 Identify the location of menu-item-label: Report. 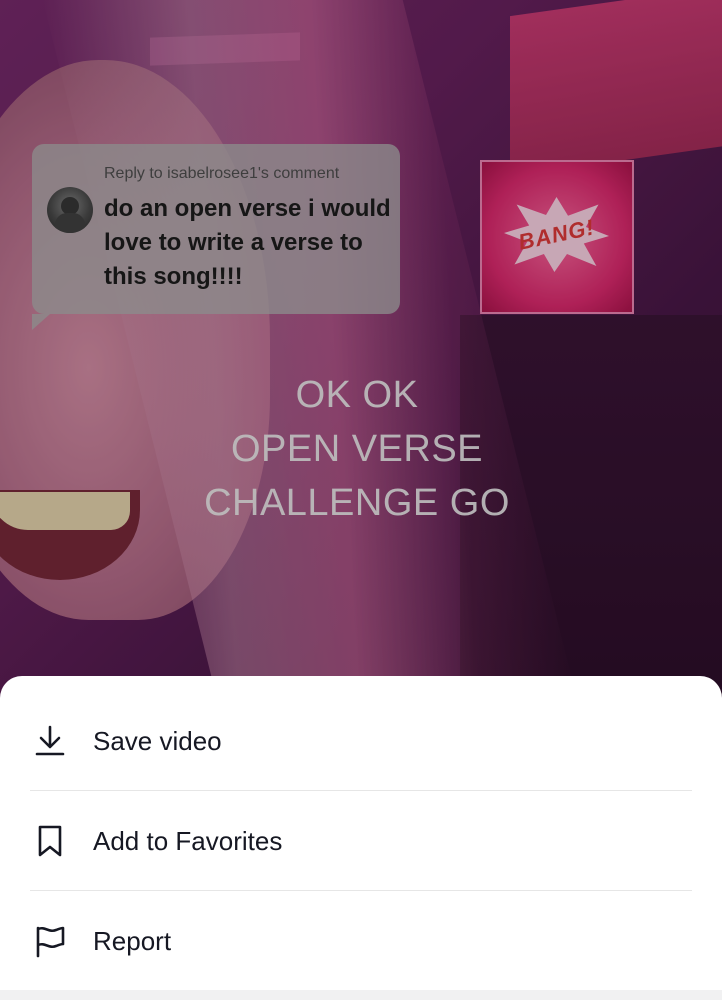
(132, 940).